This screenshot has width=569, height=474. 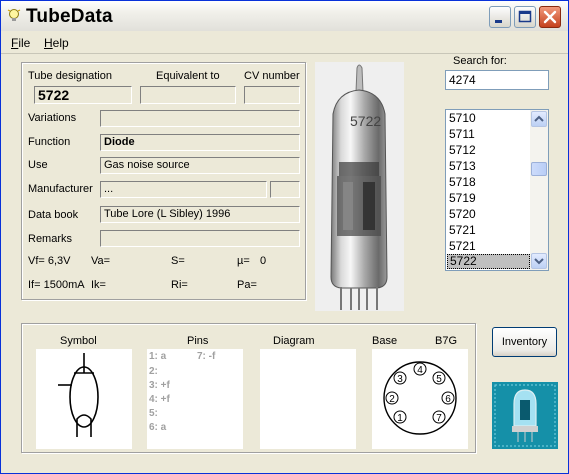 What do you see at coordinates (78, 341) in the screenshot?
I see `symbol-label: Symbol` at bounding box center [78, 341].